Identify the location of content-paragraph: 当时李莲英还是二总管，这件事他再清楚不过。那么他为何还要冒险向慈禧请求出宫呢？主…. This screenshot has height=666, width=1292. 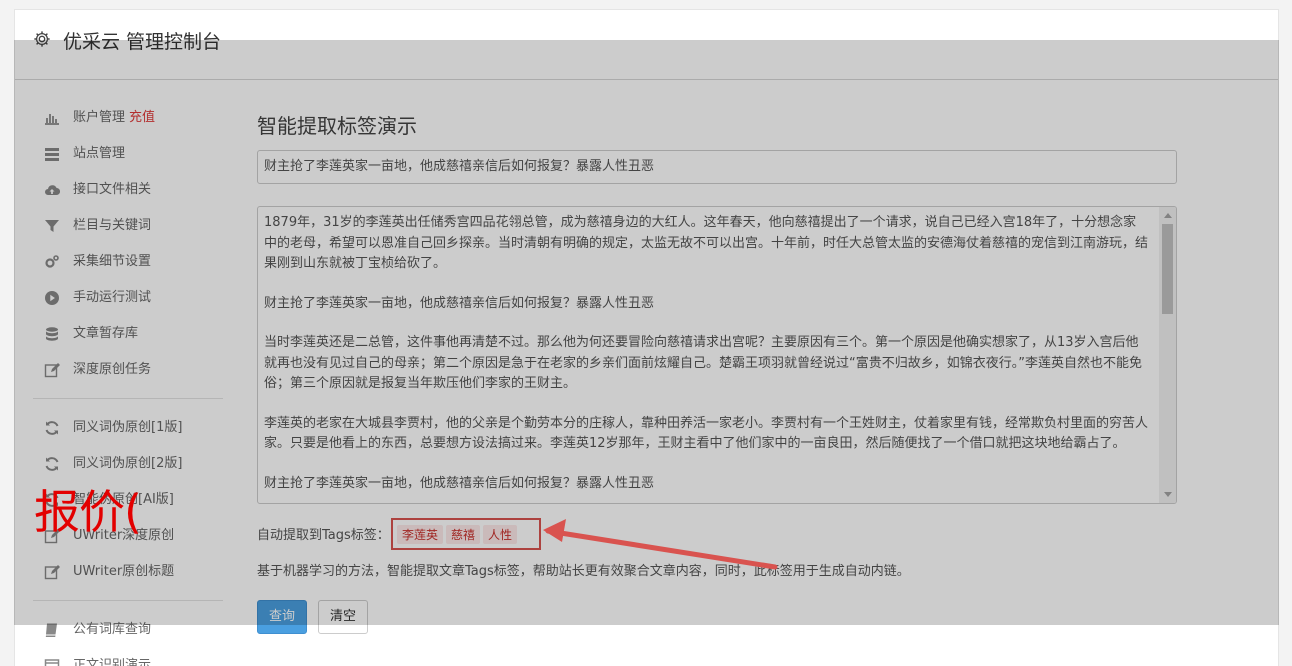
(703, 363).